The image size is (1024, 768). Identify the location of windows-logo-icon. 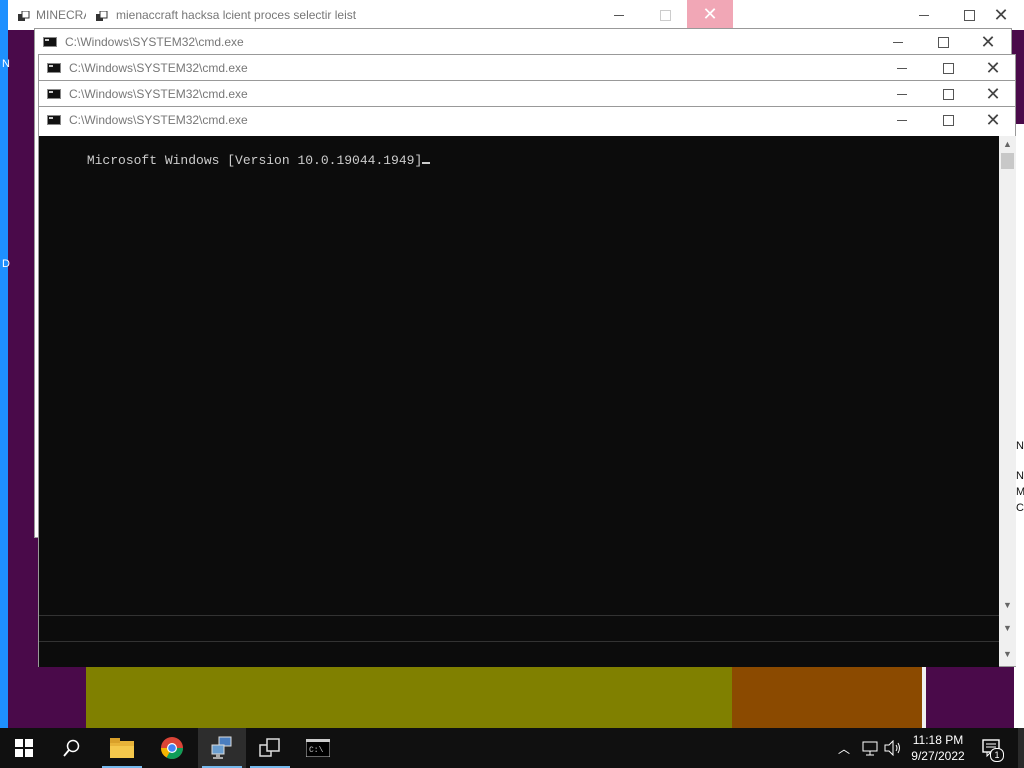
(24, 748).